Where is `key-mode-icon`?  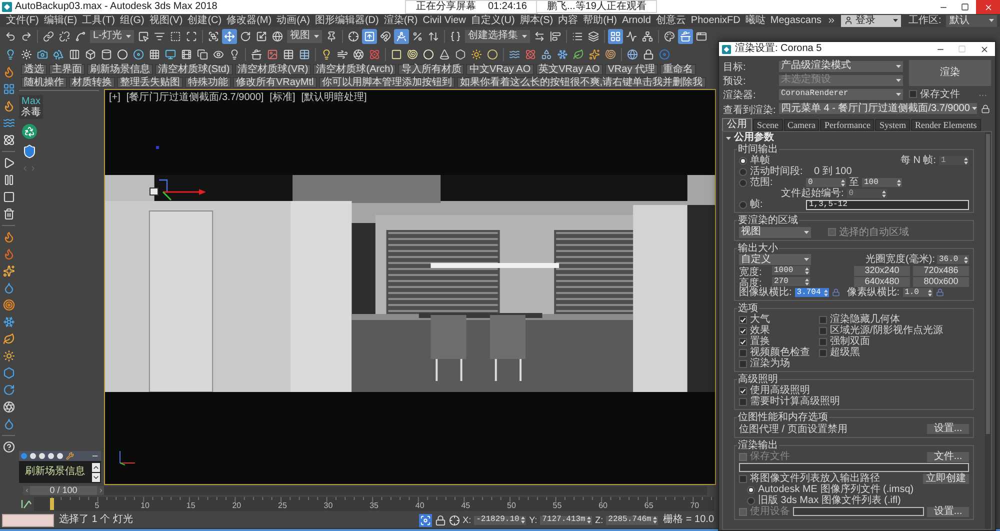 key-mode-icon is located at coordinates (26, 504).